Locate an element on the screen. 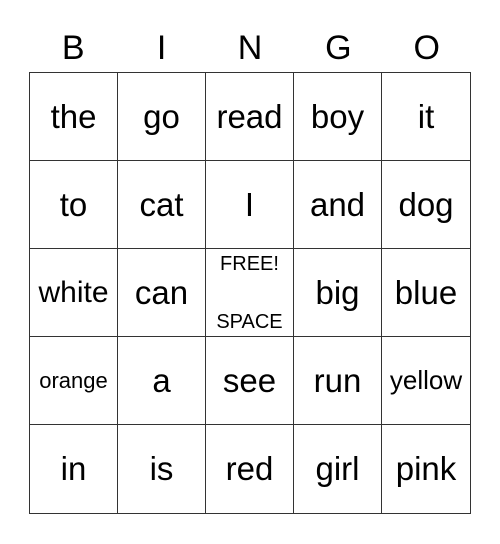 This screenshot has width=500, height=544. bingo-cell: go is located at coordinates (162, 117).